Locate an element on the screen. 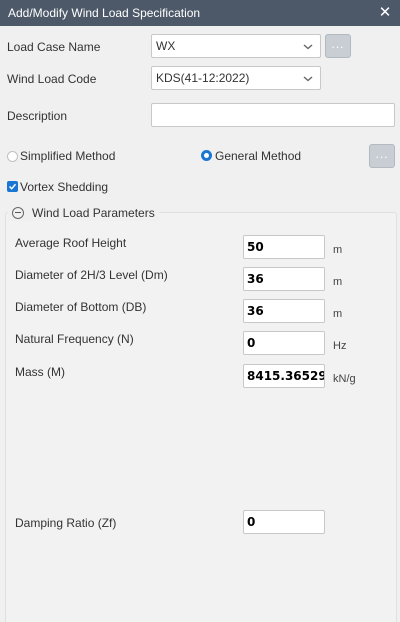 The height and width of the screenshot is (622, 400). diameter-dm-label: Diameter of 2H/3 Level (Dm) is located at coordinates (91, 275).